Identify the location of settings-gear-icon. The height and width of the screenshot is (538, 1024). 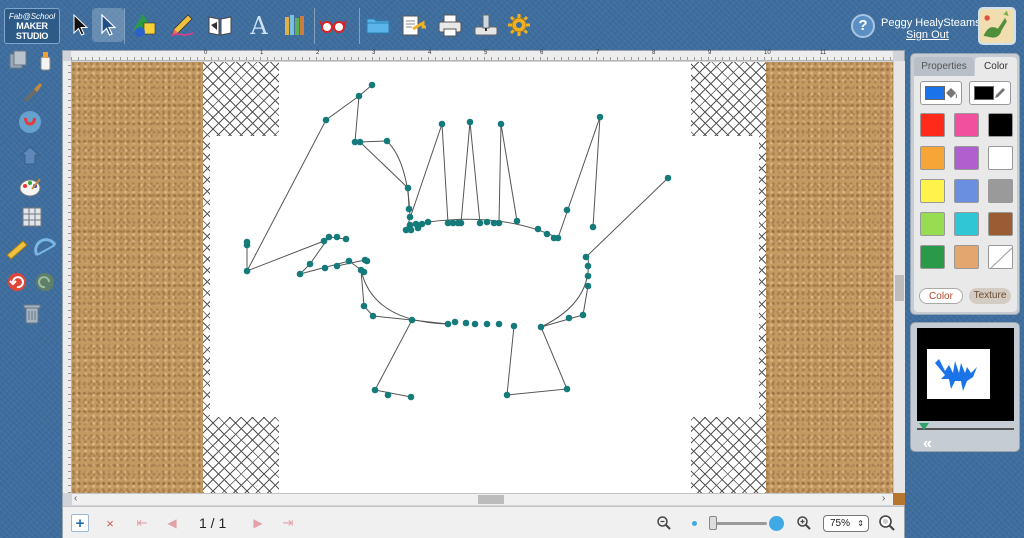
(519, 25).